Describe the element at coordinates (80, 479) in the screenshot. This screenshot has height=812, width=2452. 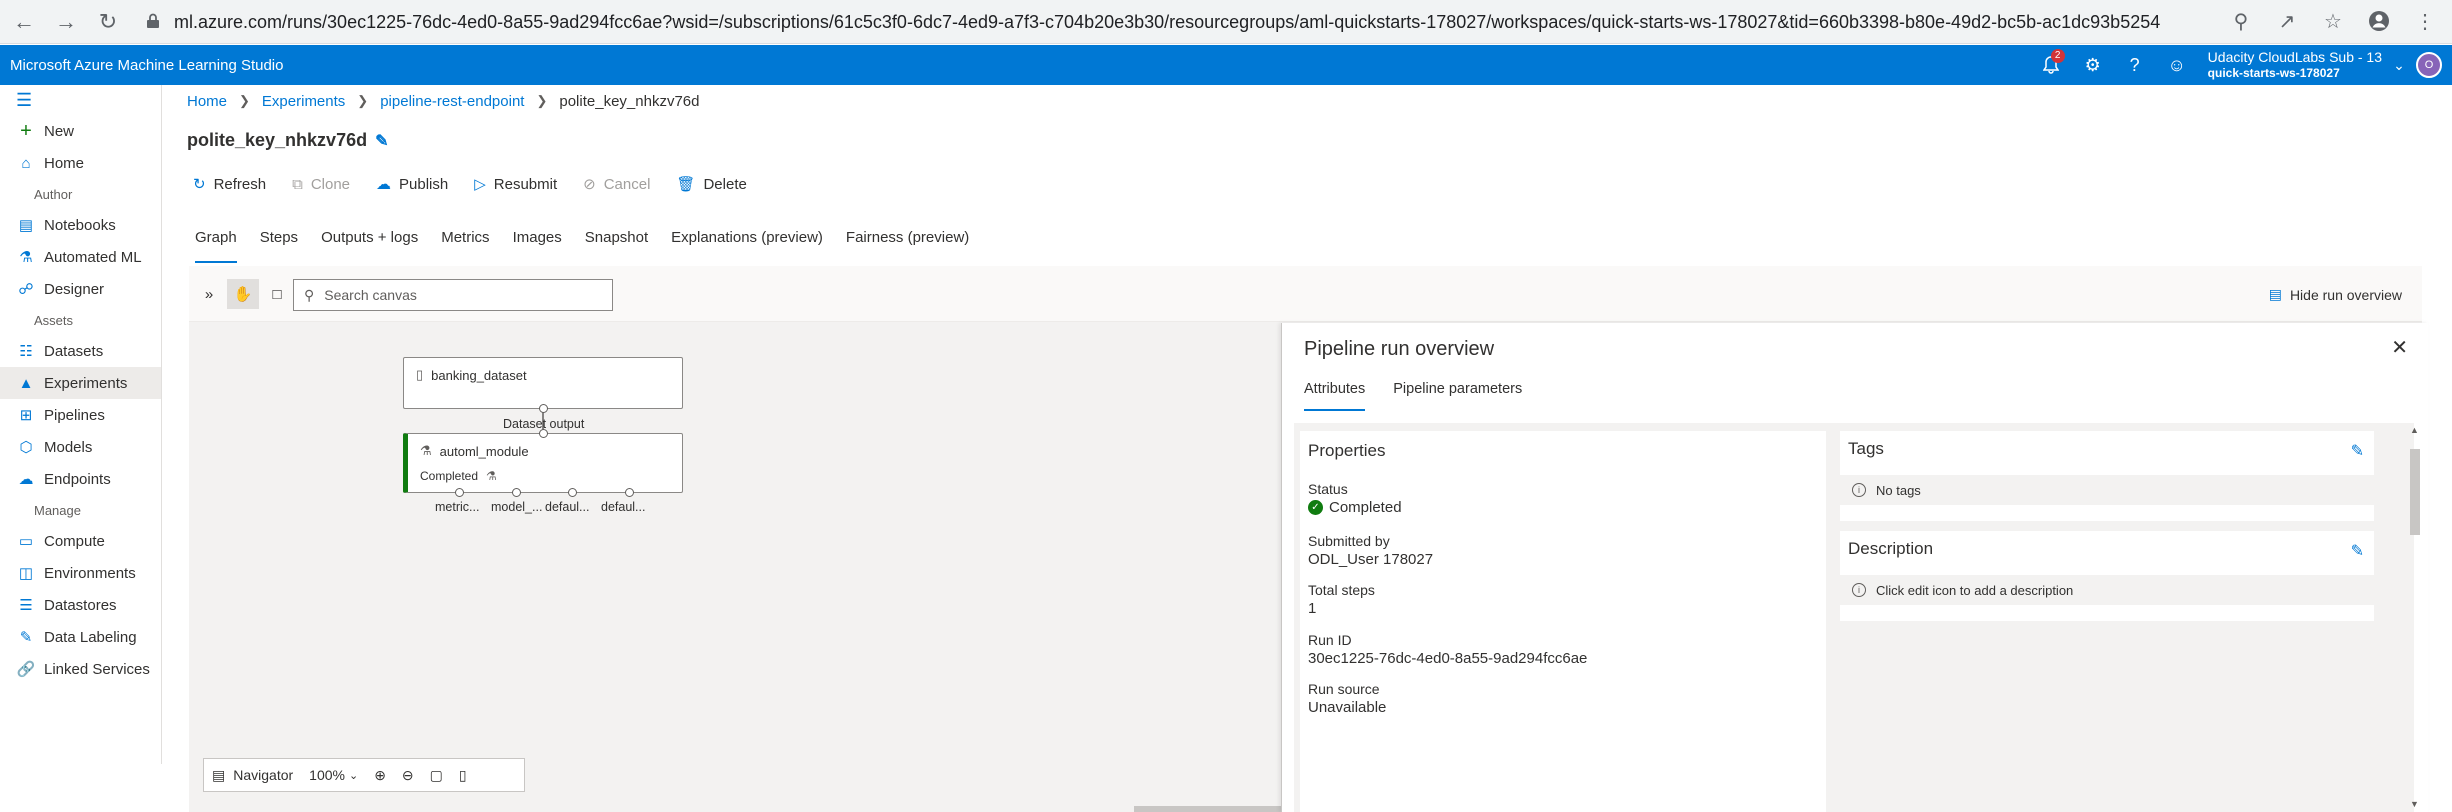
I see `sidebar-item-endpoints: ☁ Endpoints` at that location.